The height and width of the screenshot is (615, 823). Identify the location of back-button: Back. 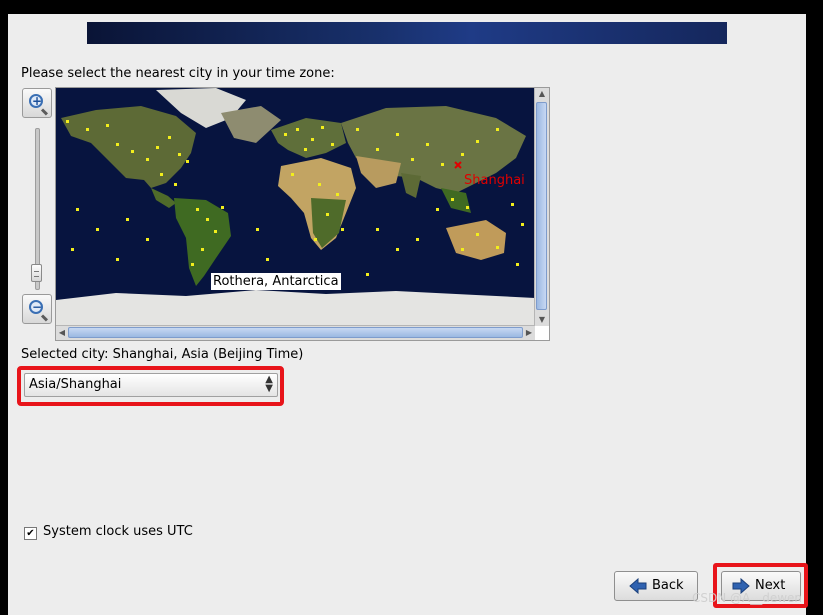
(656, 586).